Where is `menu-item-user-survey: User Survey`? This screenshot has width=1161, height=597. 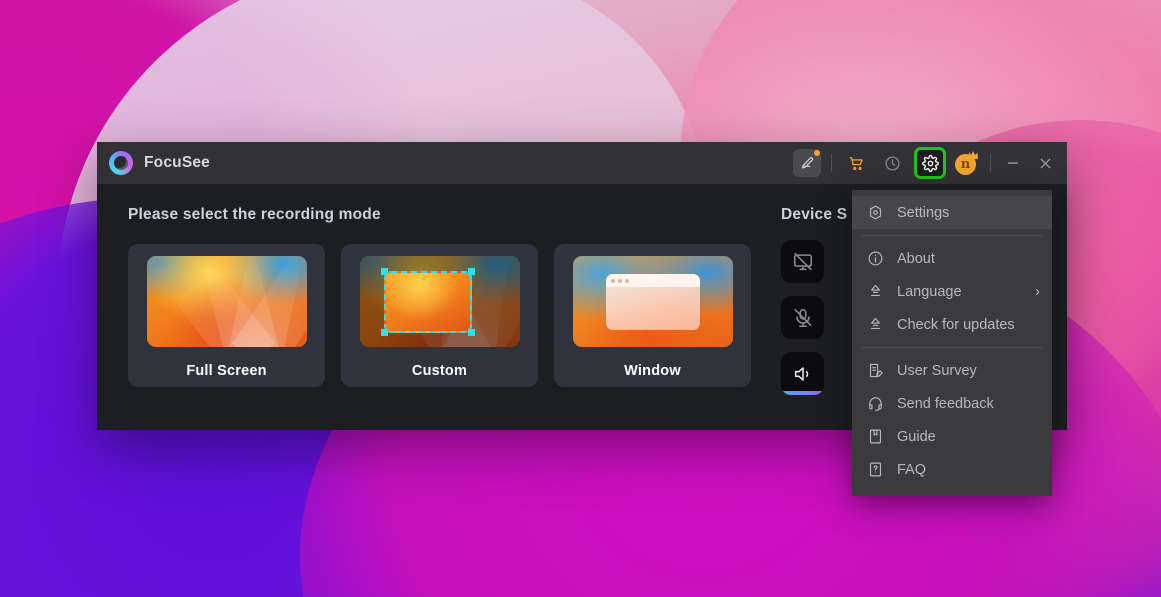
menu-item-user-survey: User Survey is located at coordinates (952, 370).